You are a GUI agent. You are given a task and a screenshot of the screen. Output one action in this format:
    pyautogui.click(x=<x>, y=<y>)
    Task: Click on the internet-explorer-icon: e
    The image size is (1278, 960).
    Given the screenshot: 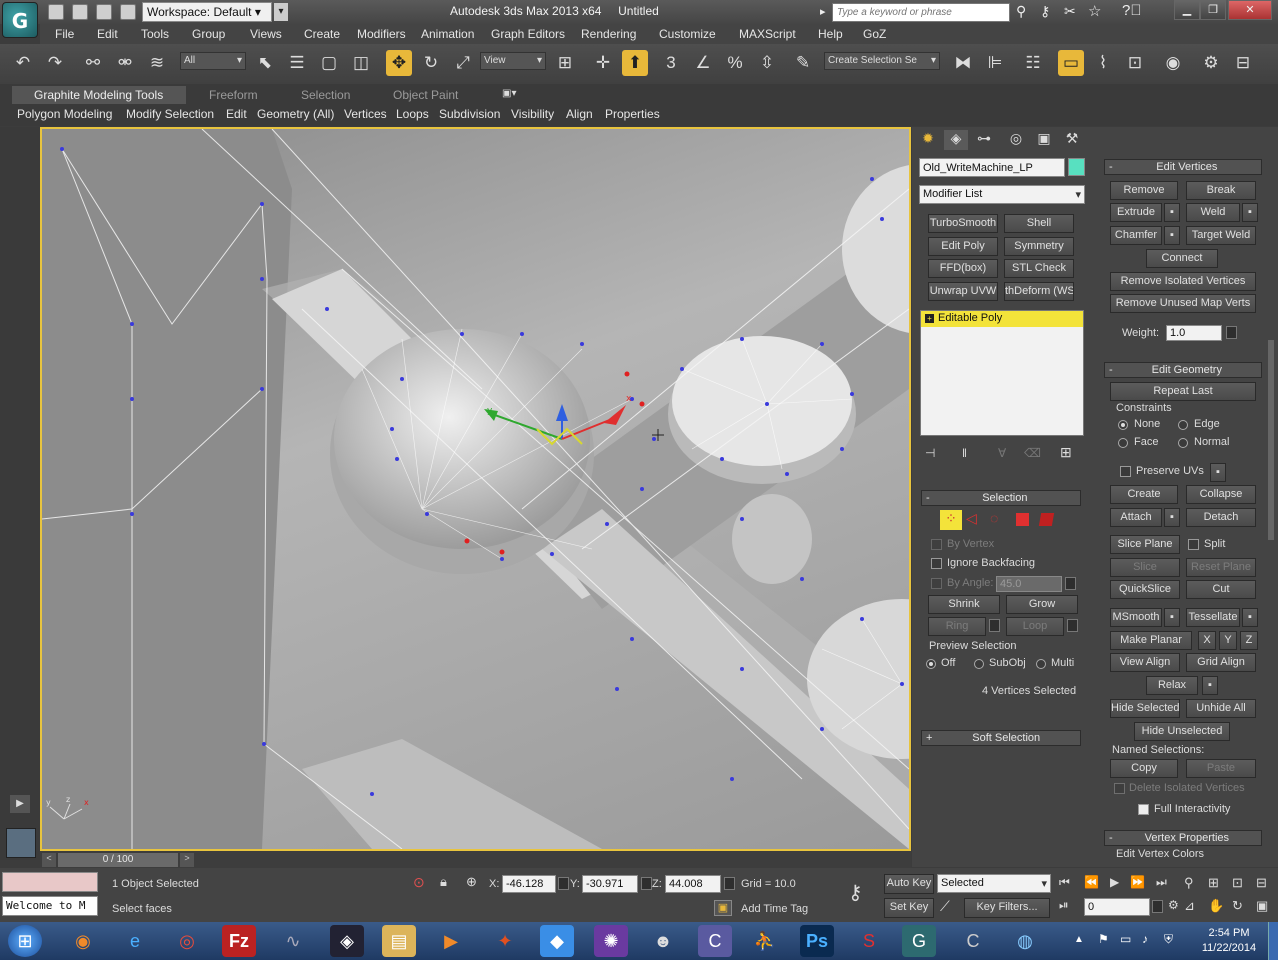 What is the action you would take?
    pyautogui.click(x=135, y=941)
    